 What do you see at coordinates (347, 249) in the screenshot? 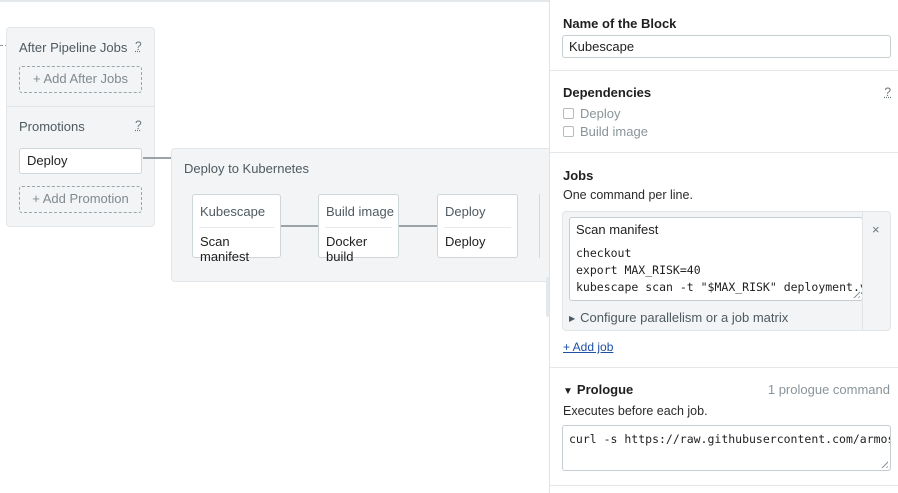
I see `block-job: Docker build` at bounding box center [347, 249].